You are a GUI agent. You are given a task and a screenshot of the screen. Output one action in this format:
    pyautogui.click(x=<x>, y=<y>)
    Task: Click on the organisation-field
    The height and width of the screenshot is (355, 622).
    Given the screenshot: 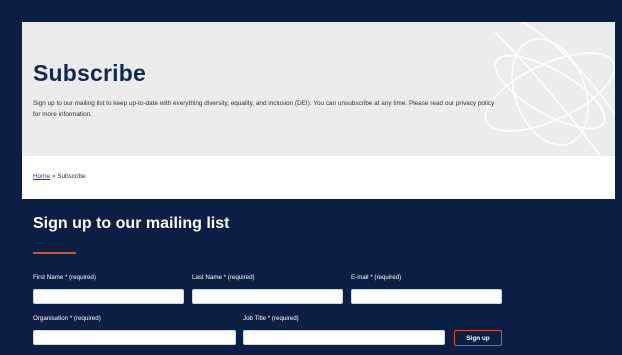 What is the action you would take?
    pyautogui.click(x=134, y=337)
    